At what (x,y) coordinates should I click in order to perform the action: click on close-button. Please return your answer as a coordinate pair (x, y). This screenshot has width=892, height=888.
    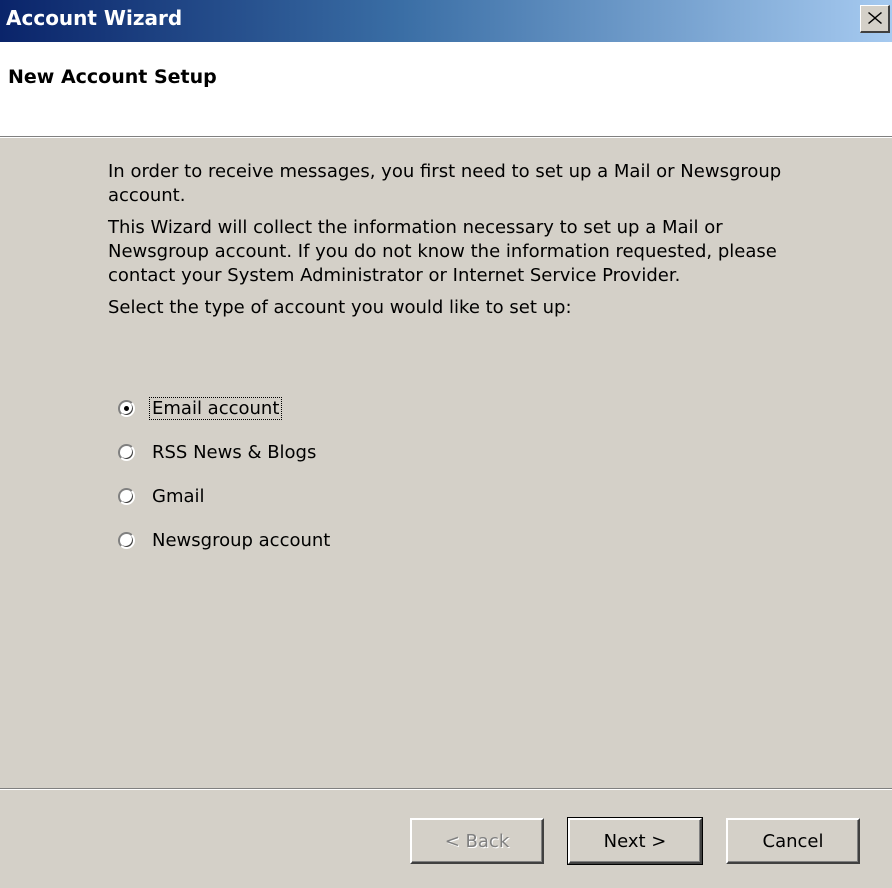
    Looking at the image, I should click on (875, 19).